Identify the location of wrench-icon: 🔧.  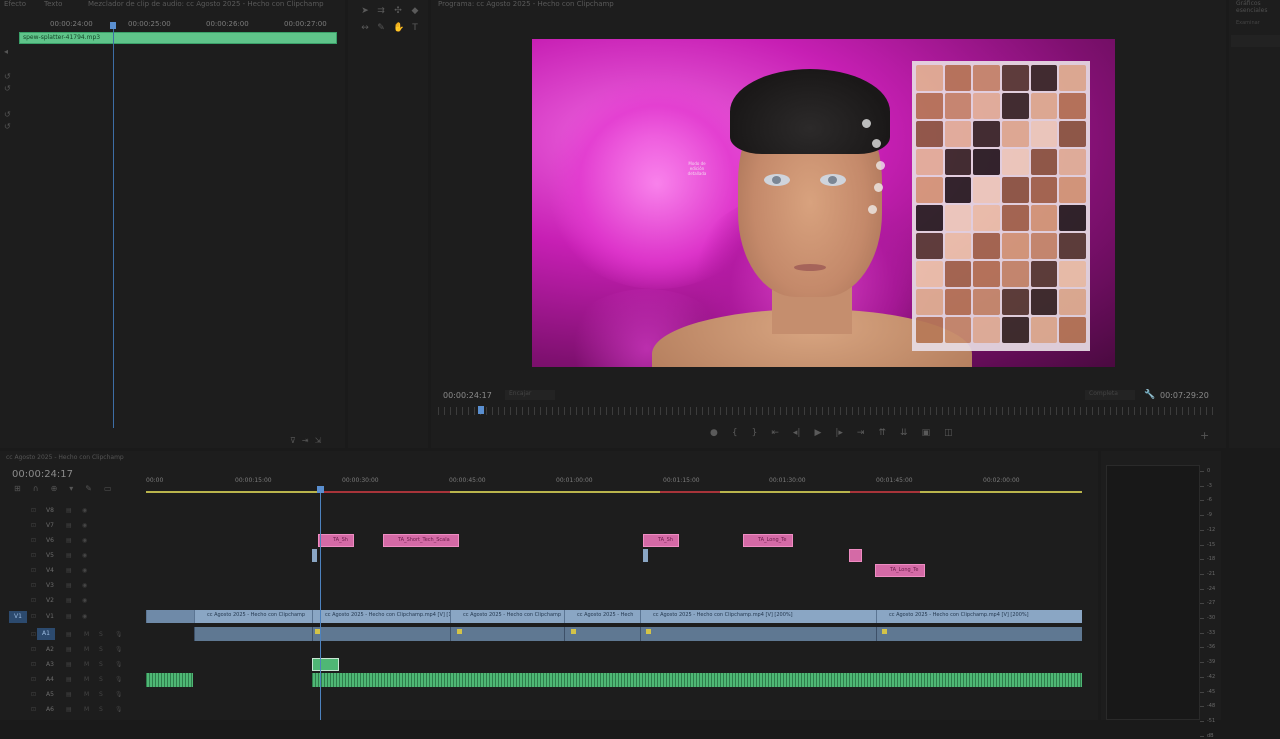
(1149, 395).